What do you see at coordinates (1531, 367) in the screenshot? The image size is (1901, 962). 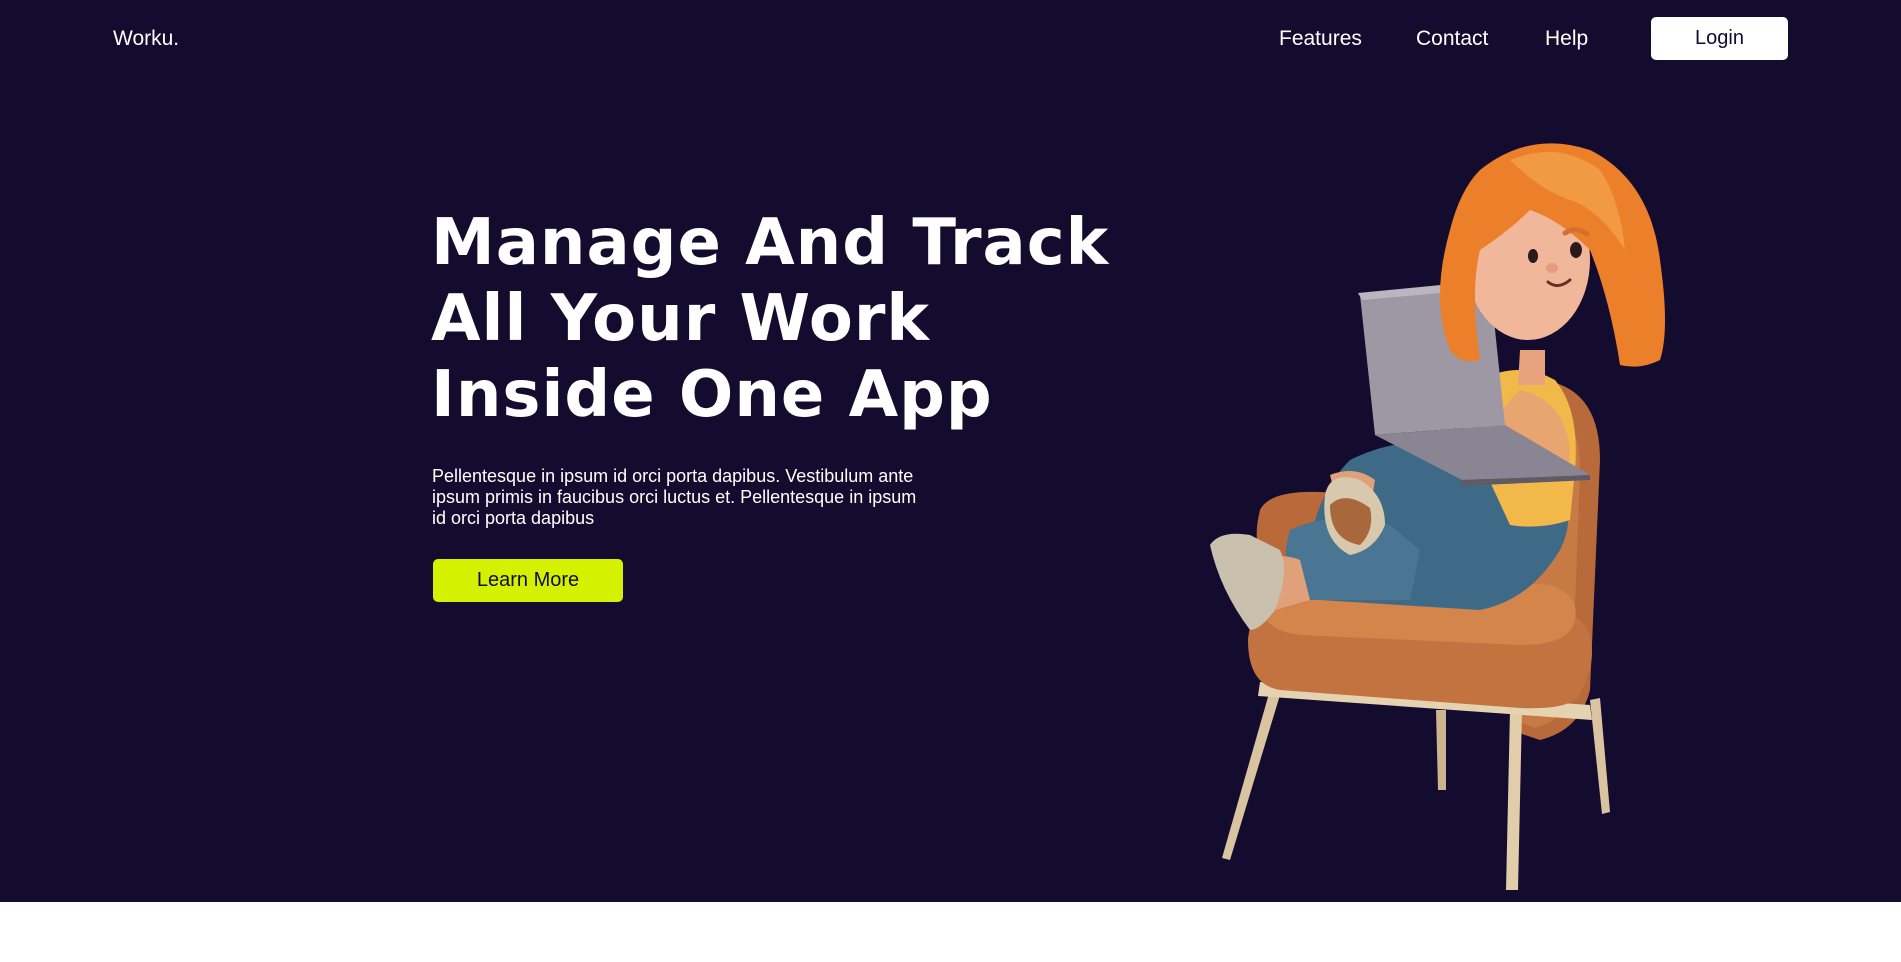 I see `neck` at bounding box center [1531, 367].